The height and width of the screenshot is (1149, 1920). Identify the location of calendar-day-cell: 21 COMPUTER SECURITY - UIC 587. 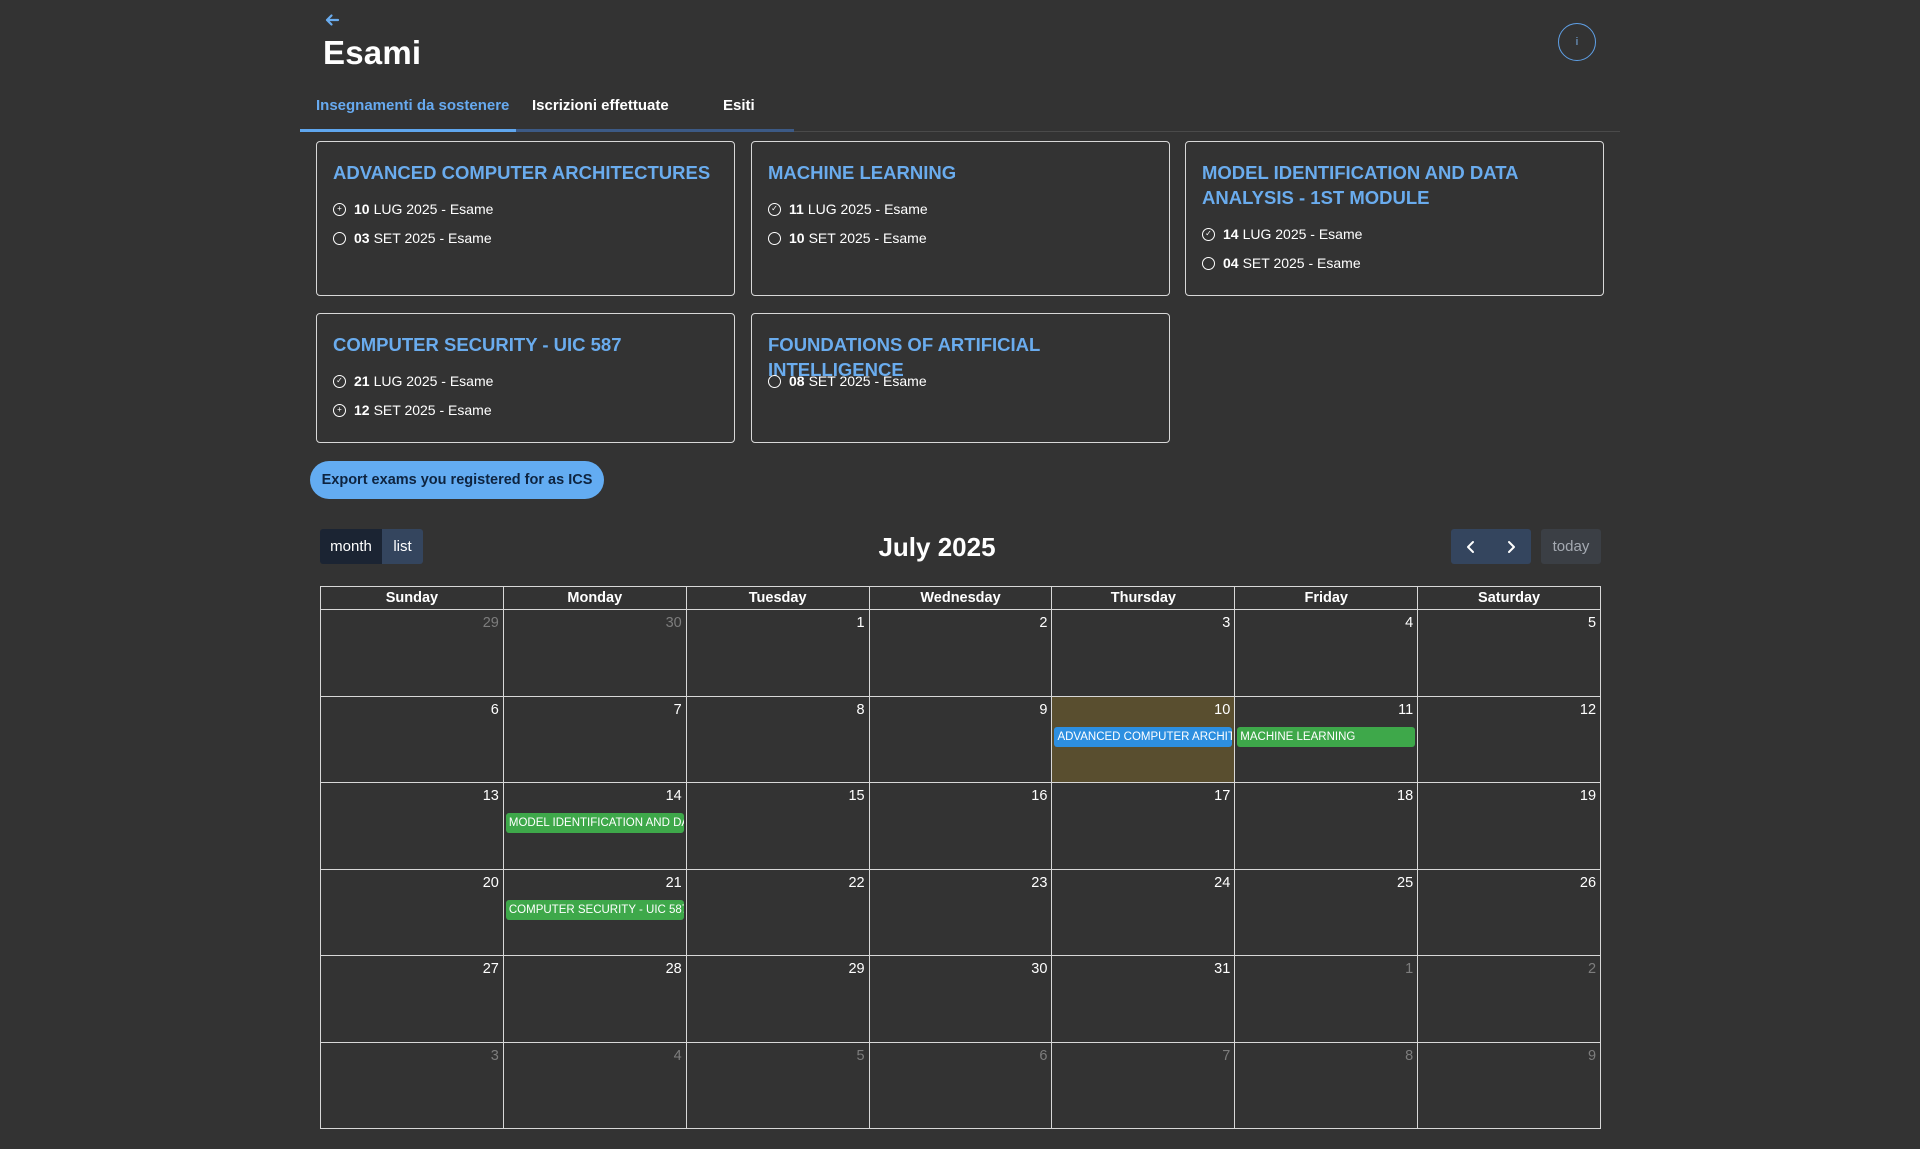
(595, 912).